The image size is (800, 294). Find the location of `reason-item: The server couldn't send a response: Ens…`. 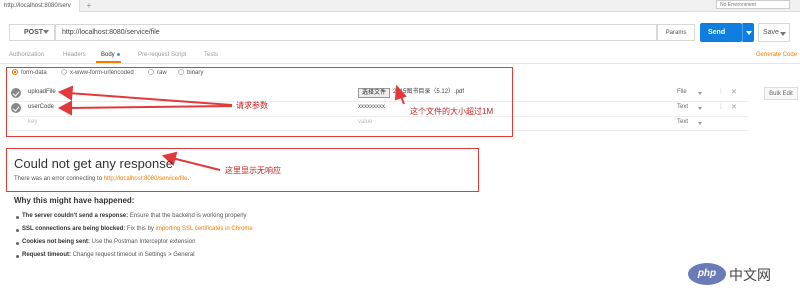

reason-item: The server couldn't send a response: Ens… is located at coordinates (134, 216).